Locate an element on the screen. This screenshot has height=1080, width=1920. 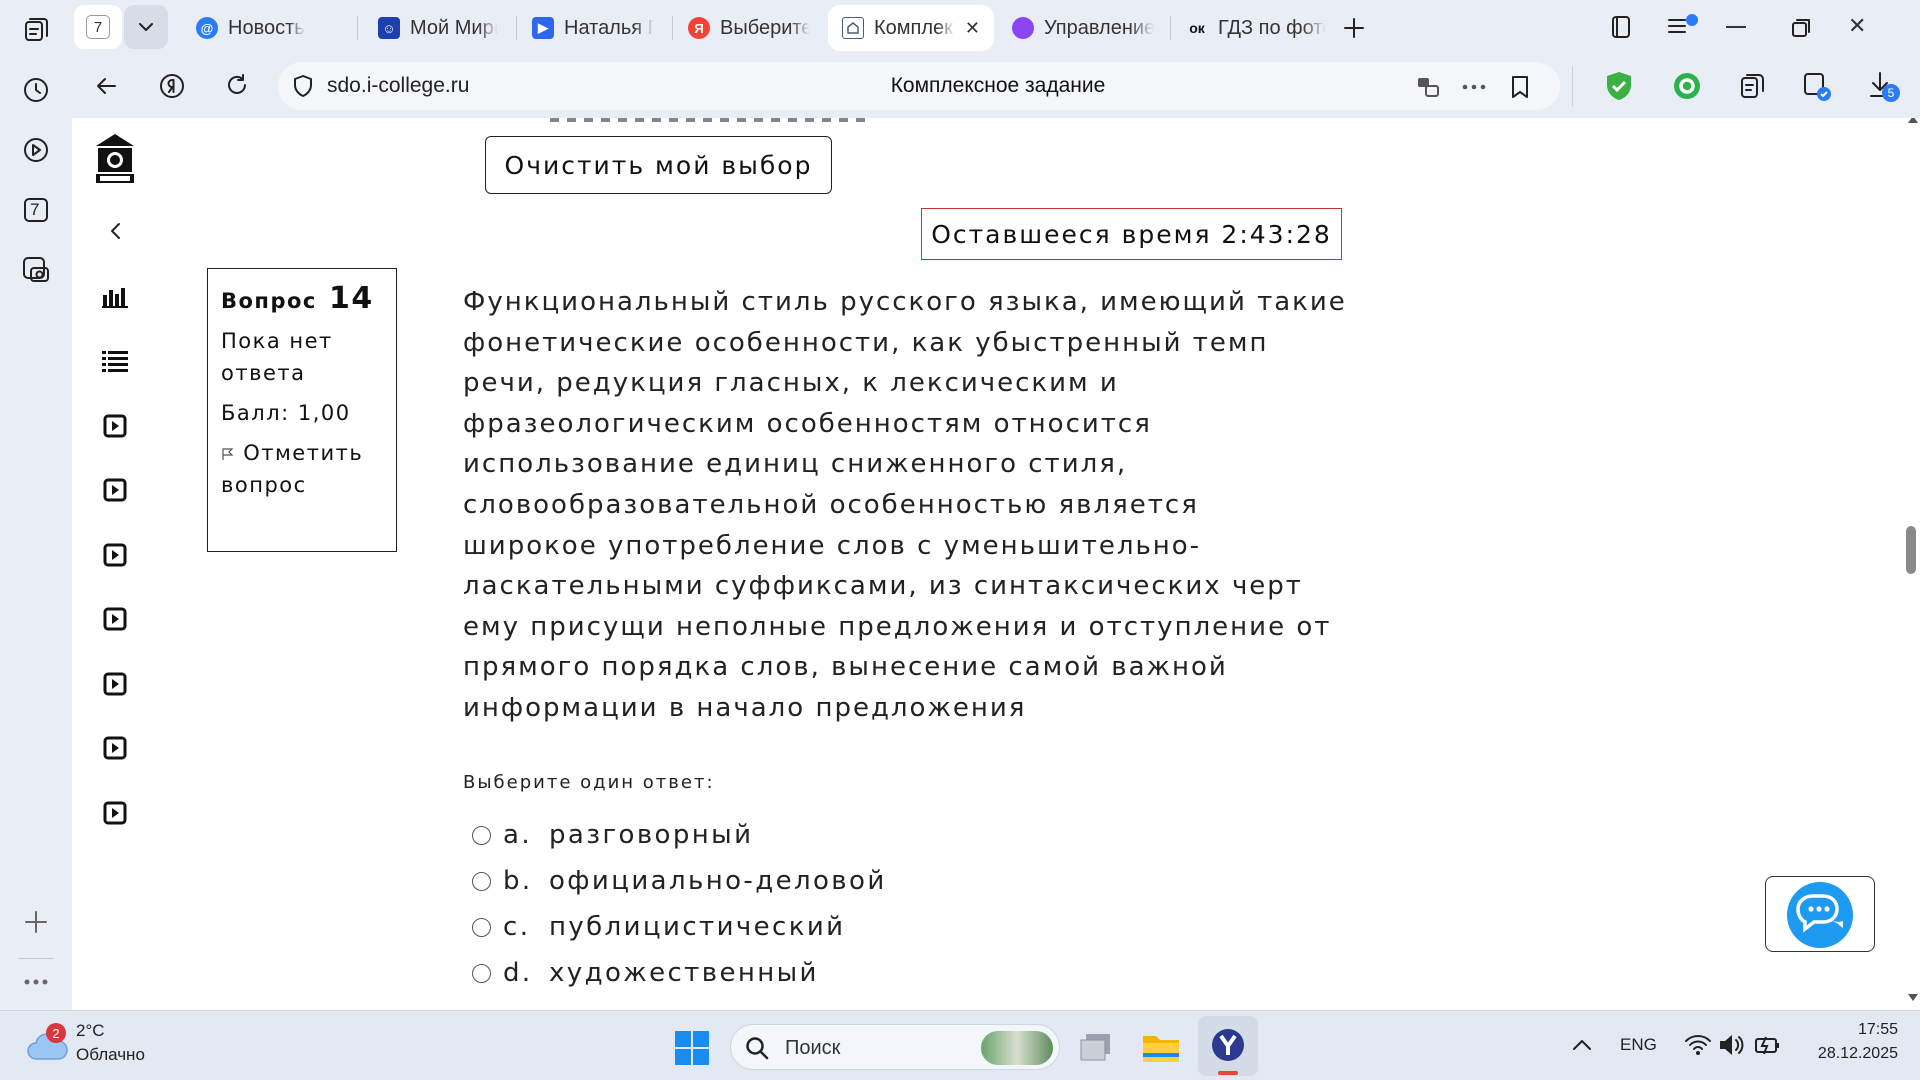
notifications-menu-icon is located at coordinates (1683, 26).